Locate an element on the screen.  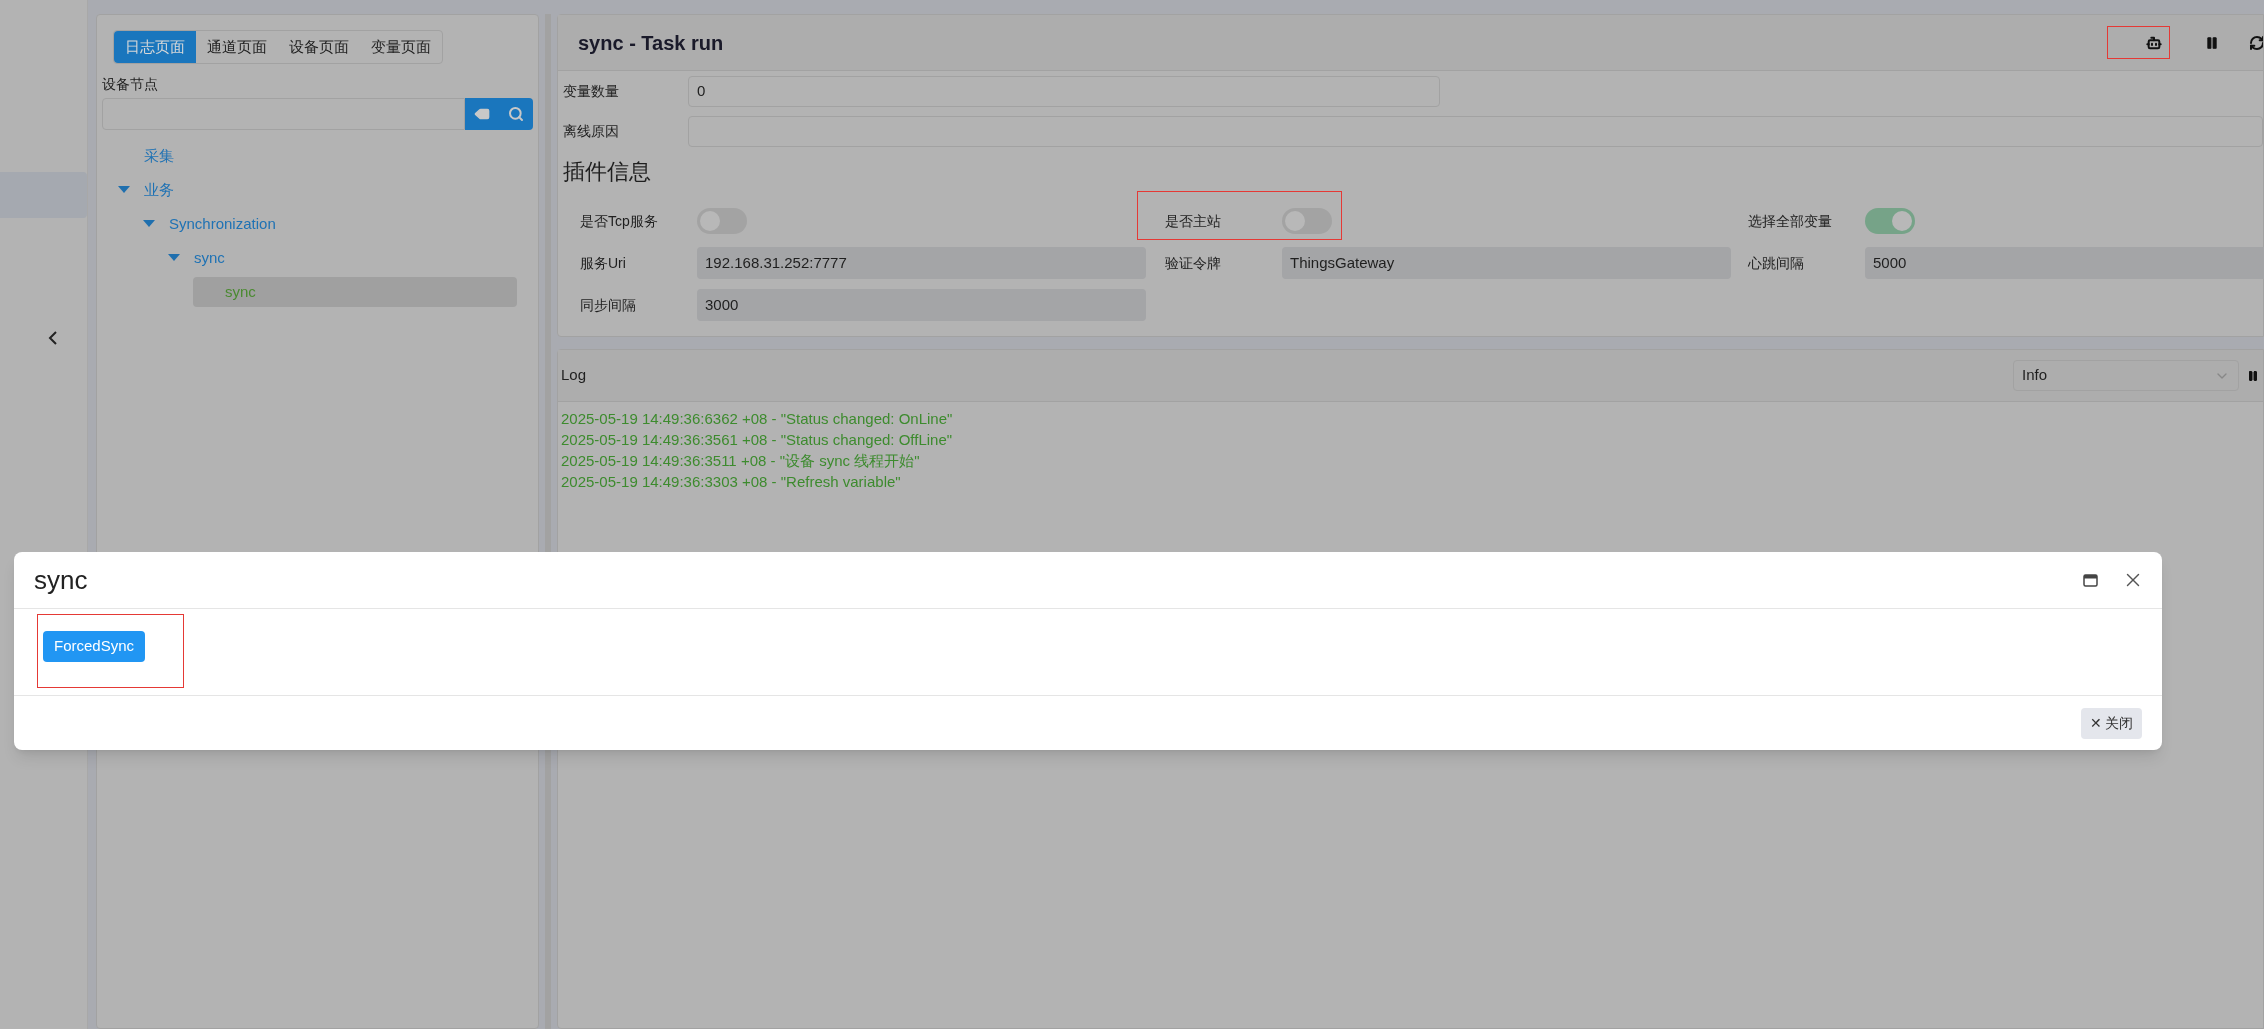
field-label: 是否Tcp服务 is located at coordinates (619, 221).